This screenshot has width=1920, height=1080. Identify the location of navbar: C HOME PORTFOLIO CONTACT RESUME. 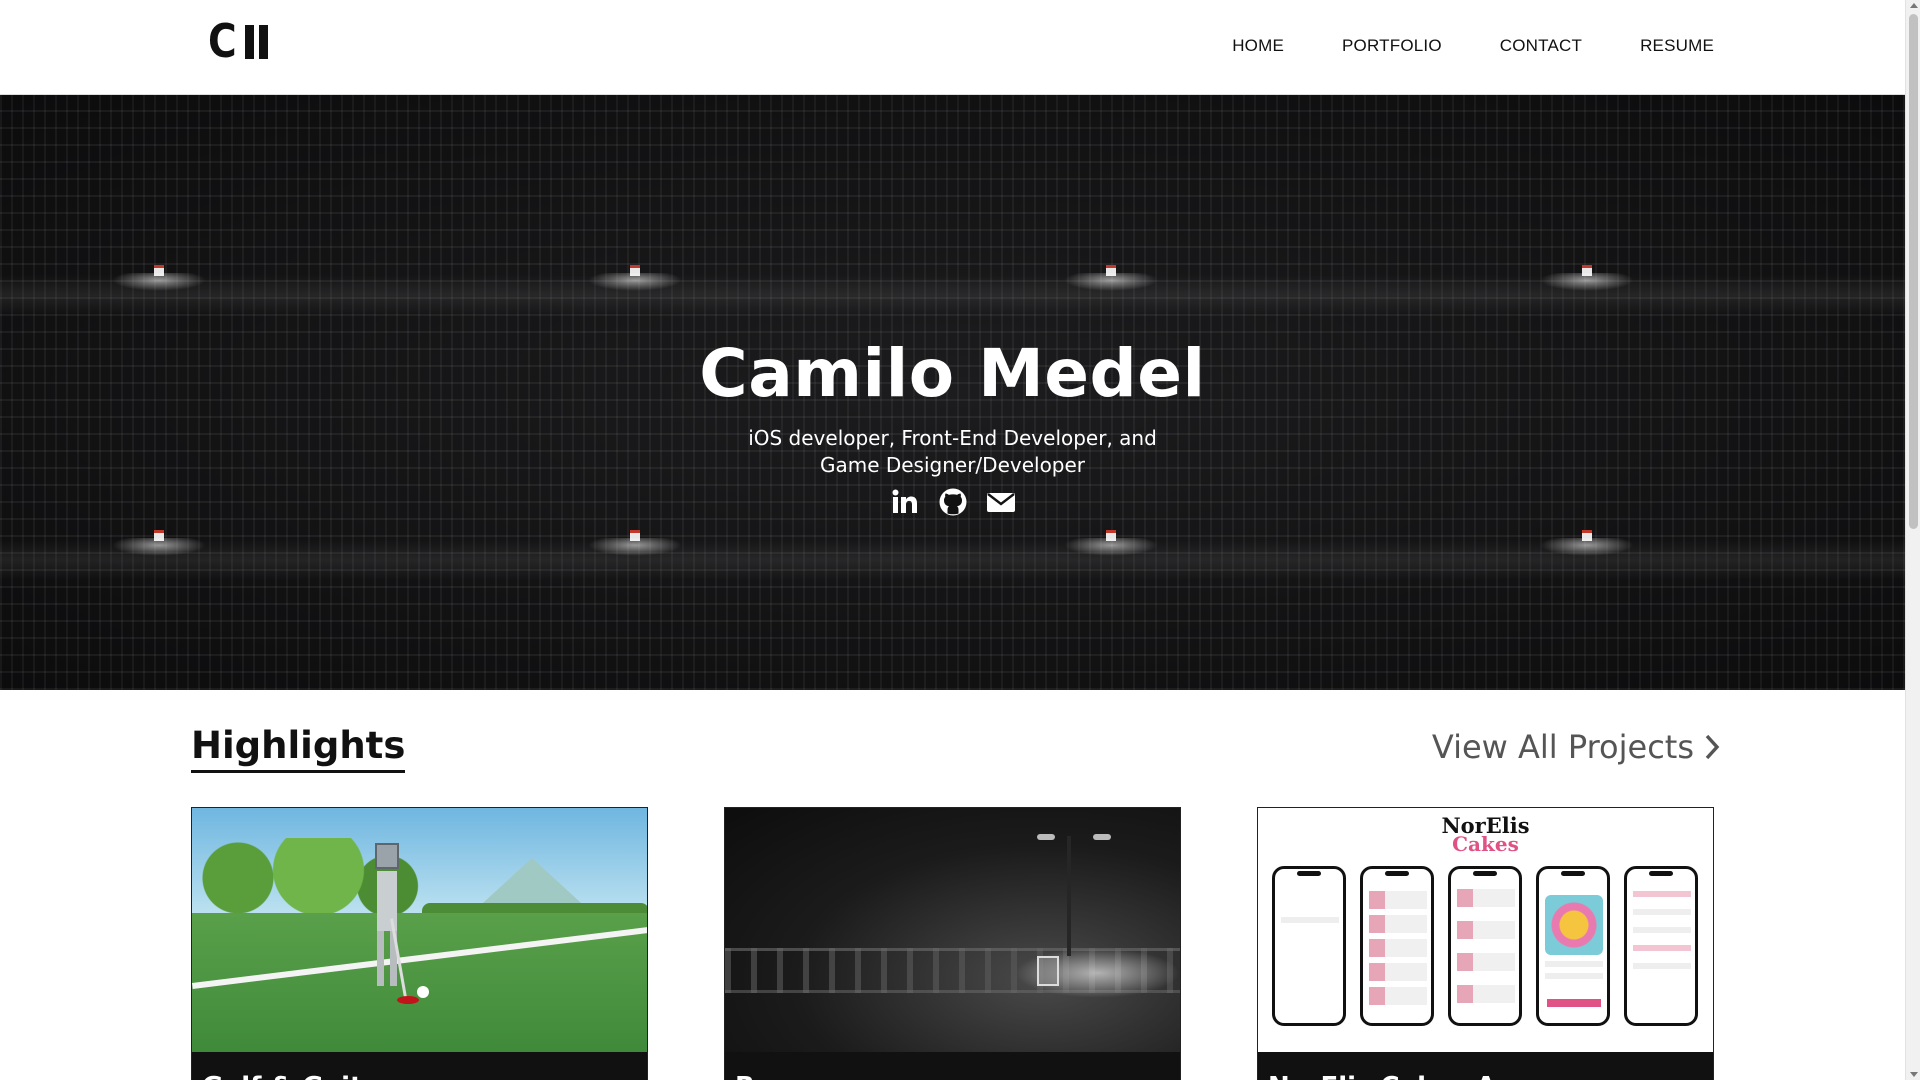
(952, 47).